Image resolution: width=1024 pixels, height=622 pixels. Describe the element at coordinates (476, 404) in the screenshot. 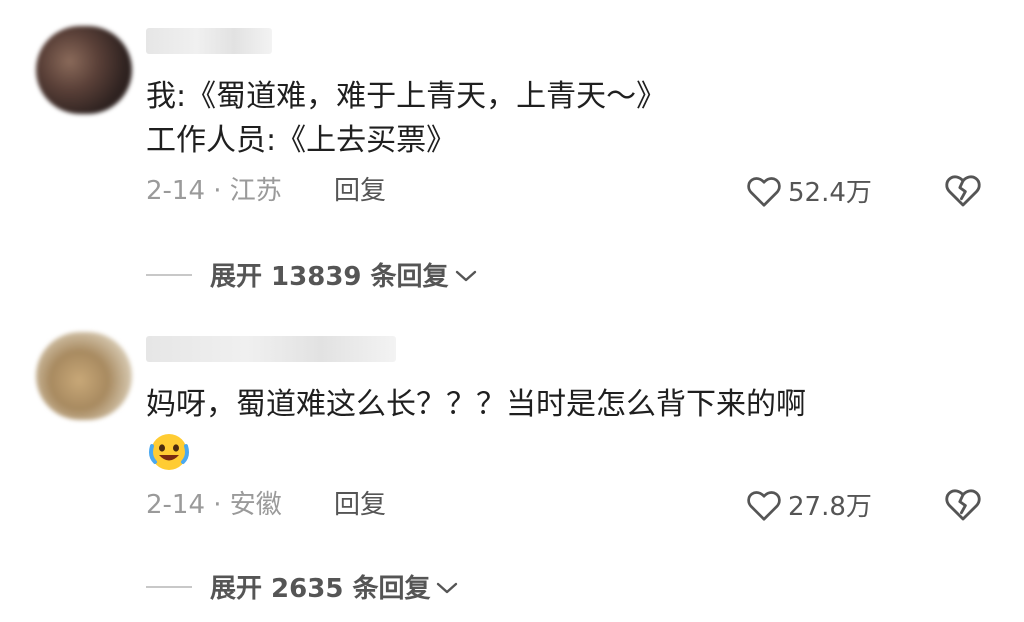

I see `comment-text-line: 妈呀，蜀道难这么长？？？当时是怎么背下来的啊` at that location.